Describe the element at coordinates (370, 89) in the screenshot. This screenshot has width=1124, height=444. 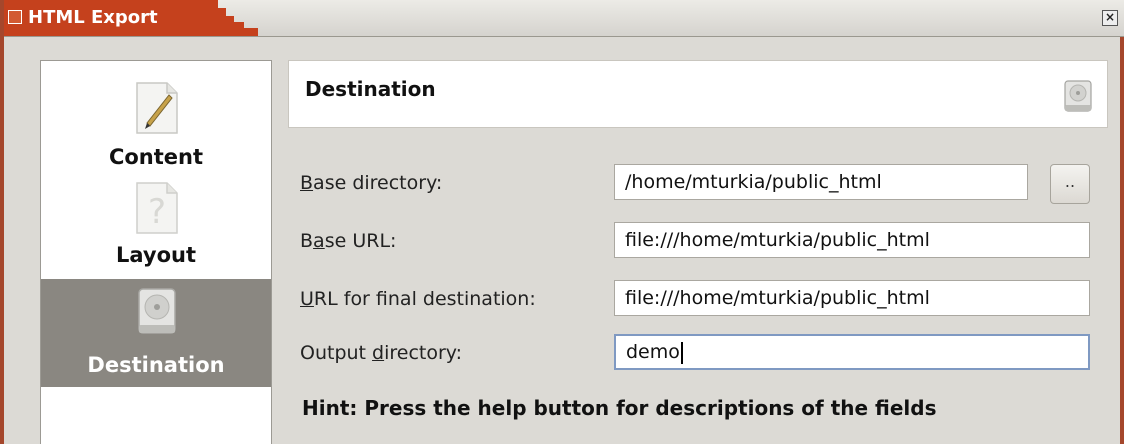
I see `page-title: Destination` at that location.